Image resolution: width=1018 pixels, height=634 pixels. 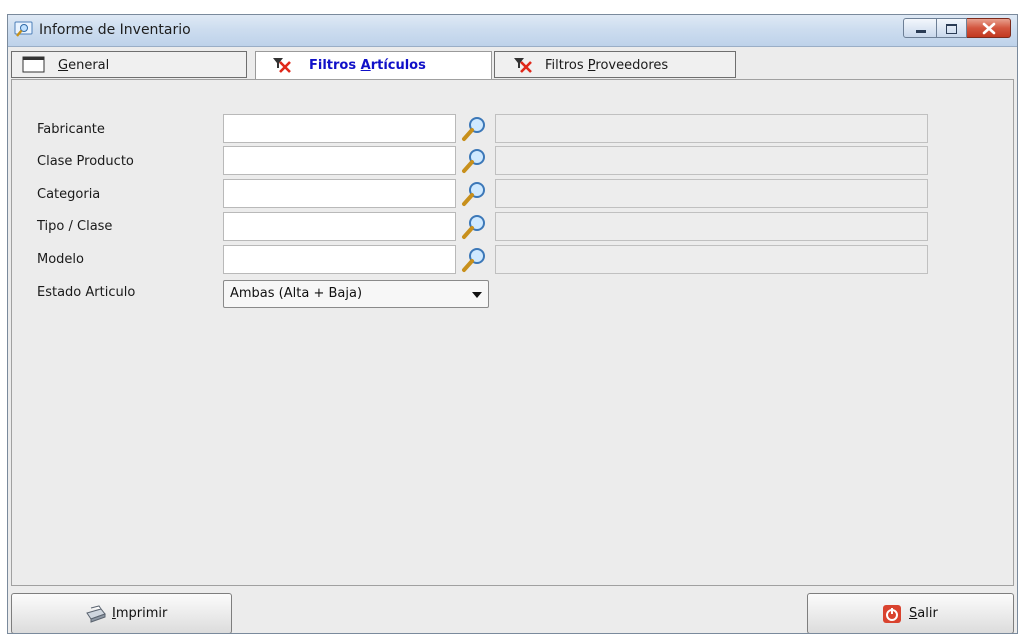 What do you see at coordinates (339, 193) in the screenshot?
I see `categoria-field` at bounding box center [339, 193].